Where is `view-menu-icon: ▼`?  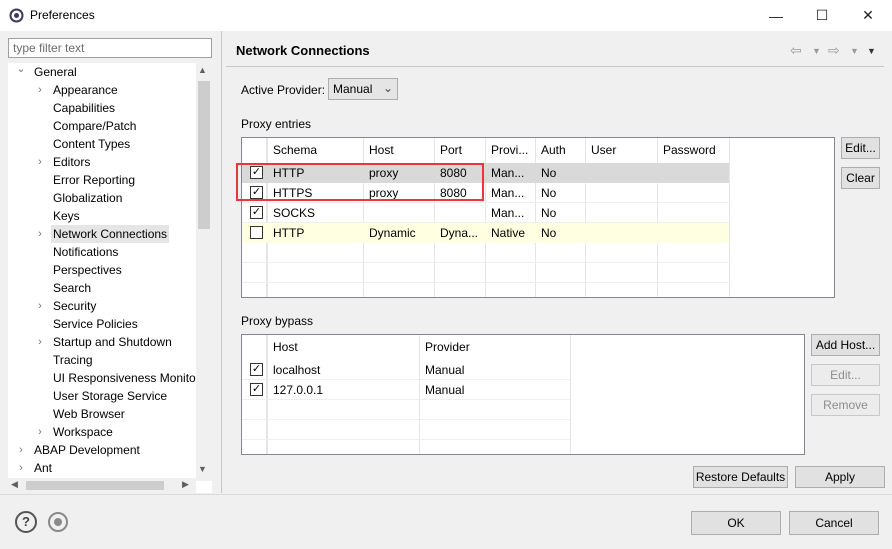
view-menu-icon: ▼ is located at coordinates (871, 51).